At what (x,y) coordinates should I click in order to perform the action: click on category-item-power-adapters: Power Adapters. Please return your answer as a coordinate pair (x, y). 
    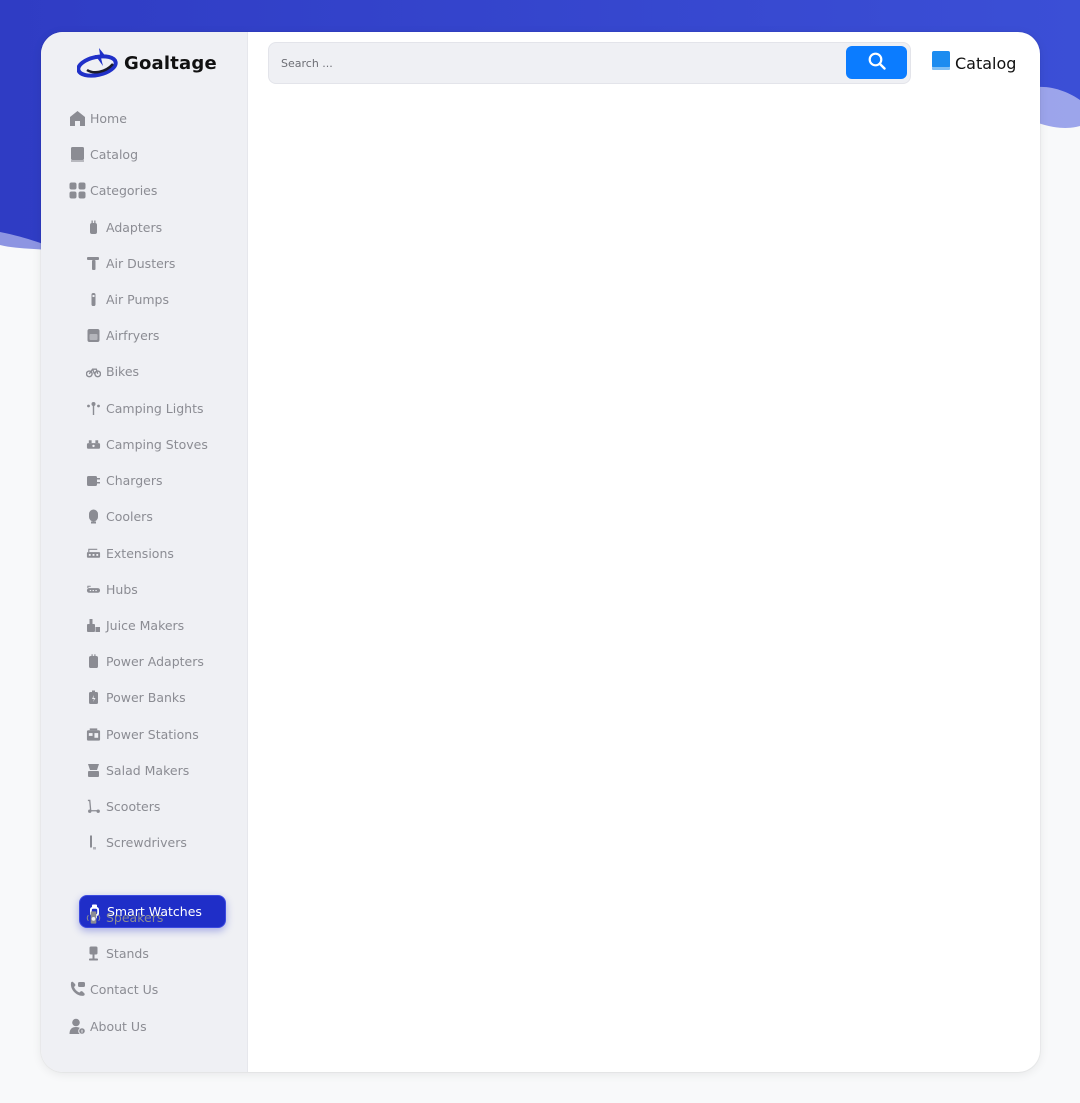
    Looking at the image, I should click on (145, 661).